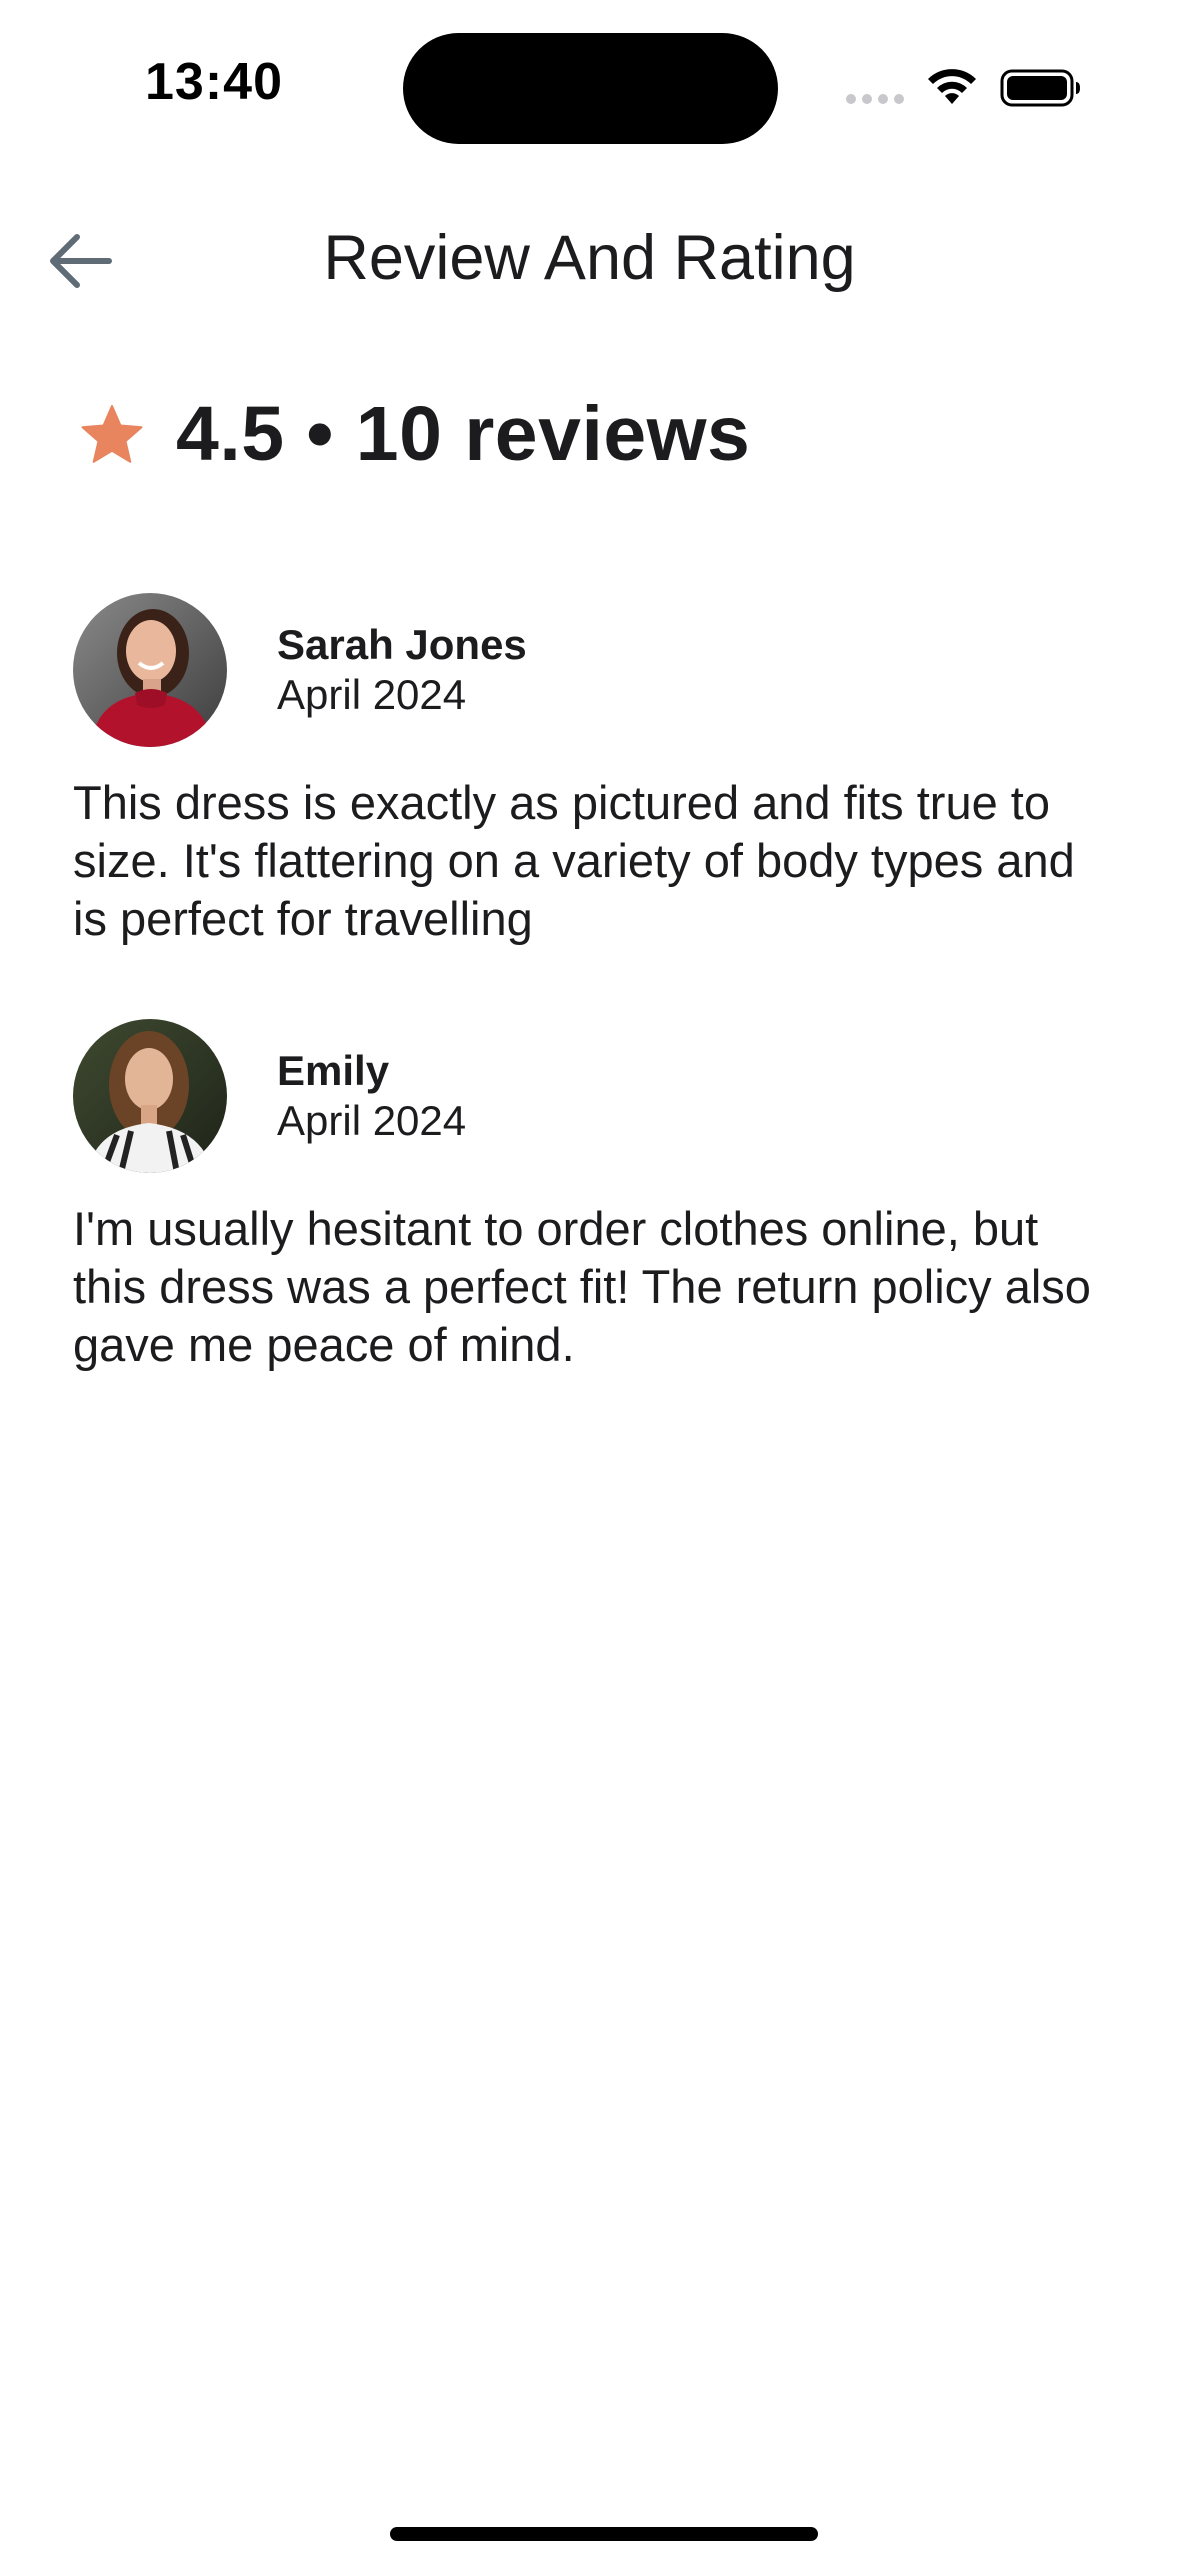 The height and width of the screenshot is (2556, 1179). Describe the element at coordinates (1040, 88) in the screenshot. I see `battery-icon` at that location.